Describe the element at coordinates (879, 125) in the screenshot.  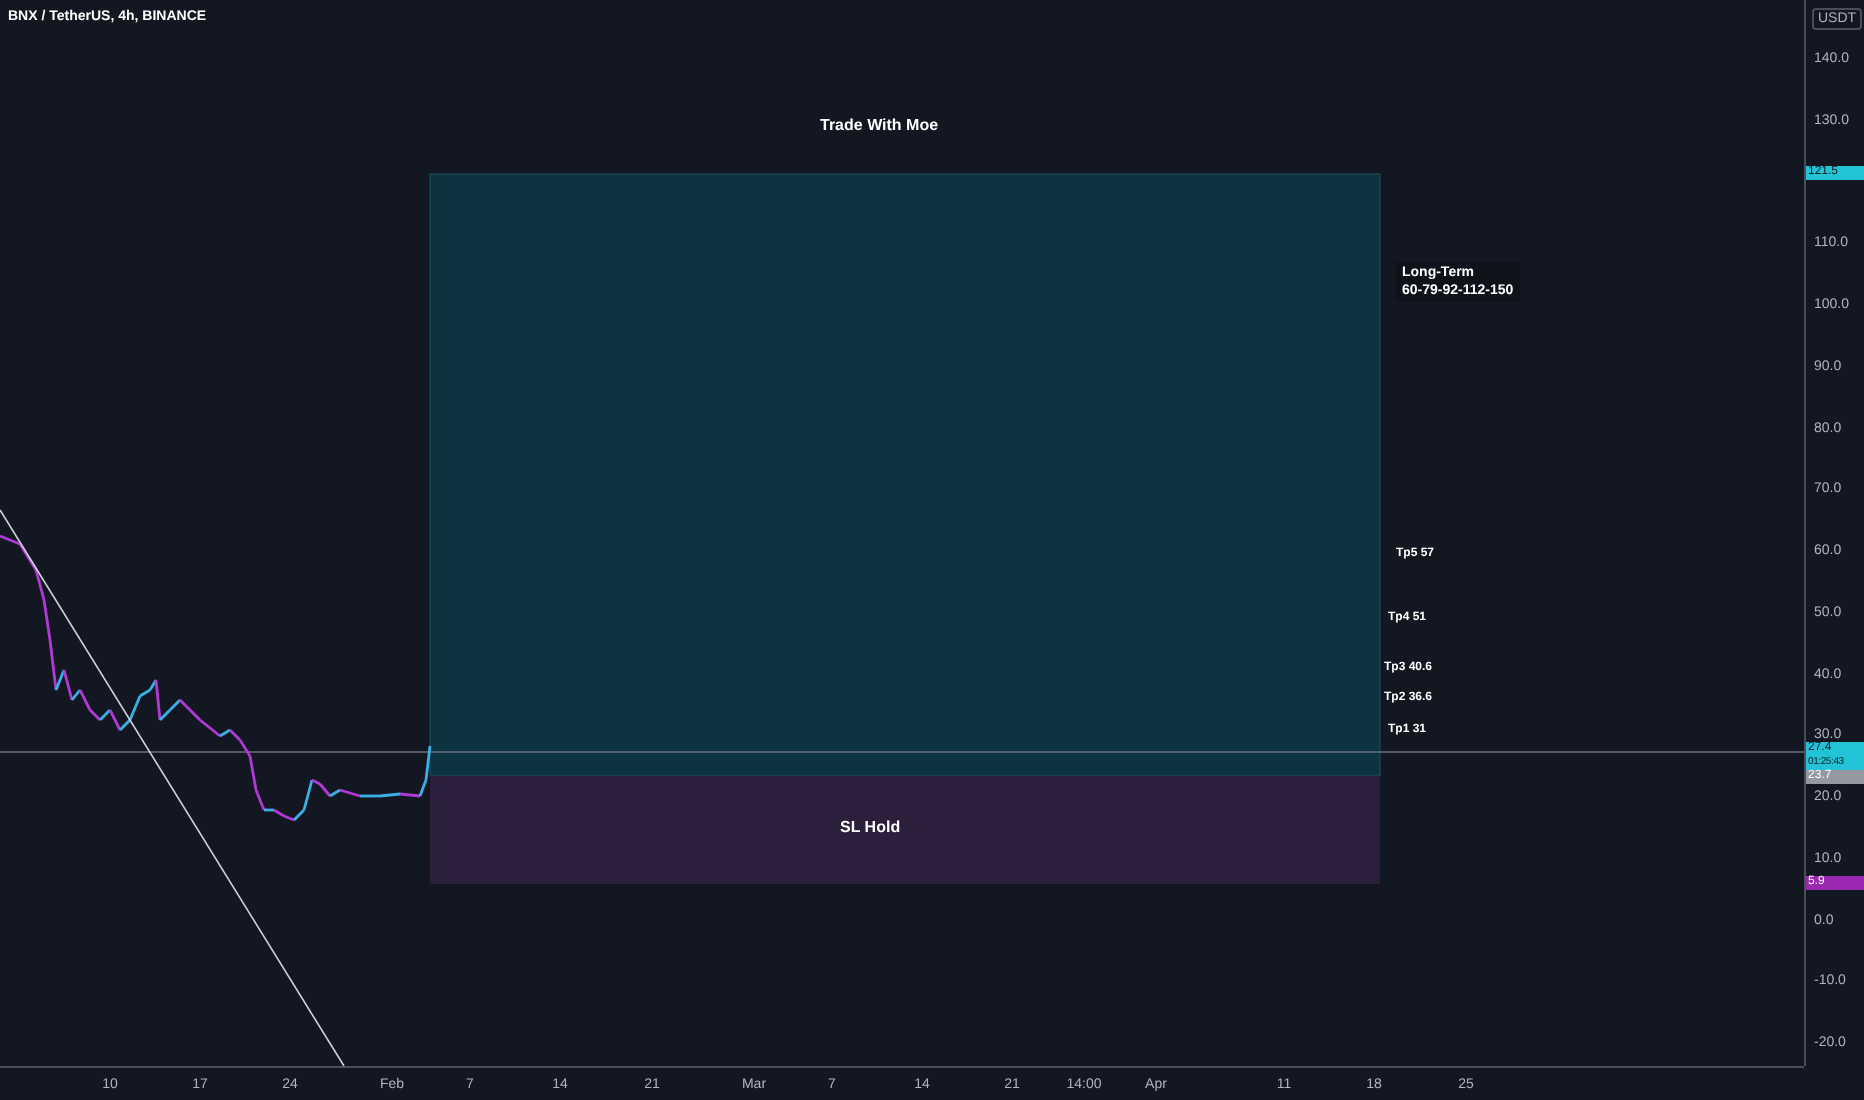
I see `chart-title: Trade With Moe` at that location.